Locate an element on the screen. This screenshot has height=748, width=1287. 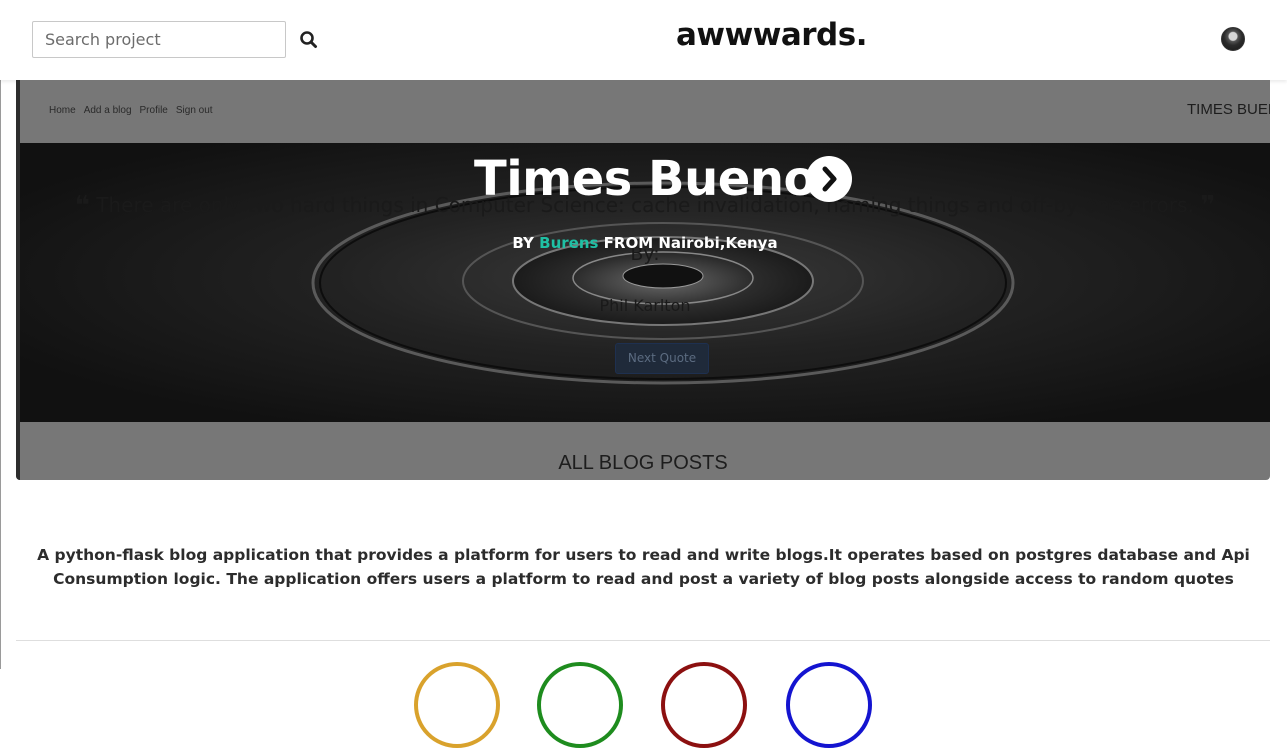
preview-nav-home: Home is located at coordinates (62, 110).